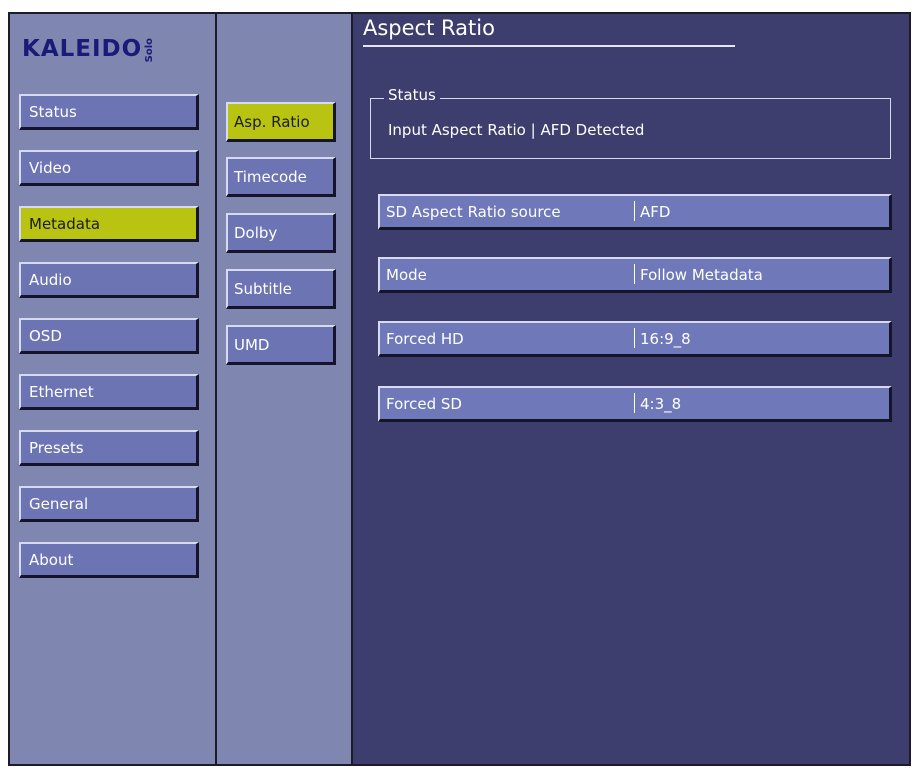  Describe the element at coordinates (473, 212) in the screenshot. I see `setting-label: SD Aspect Ratio source` at that location.